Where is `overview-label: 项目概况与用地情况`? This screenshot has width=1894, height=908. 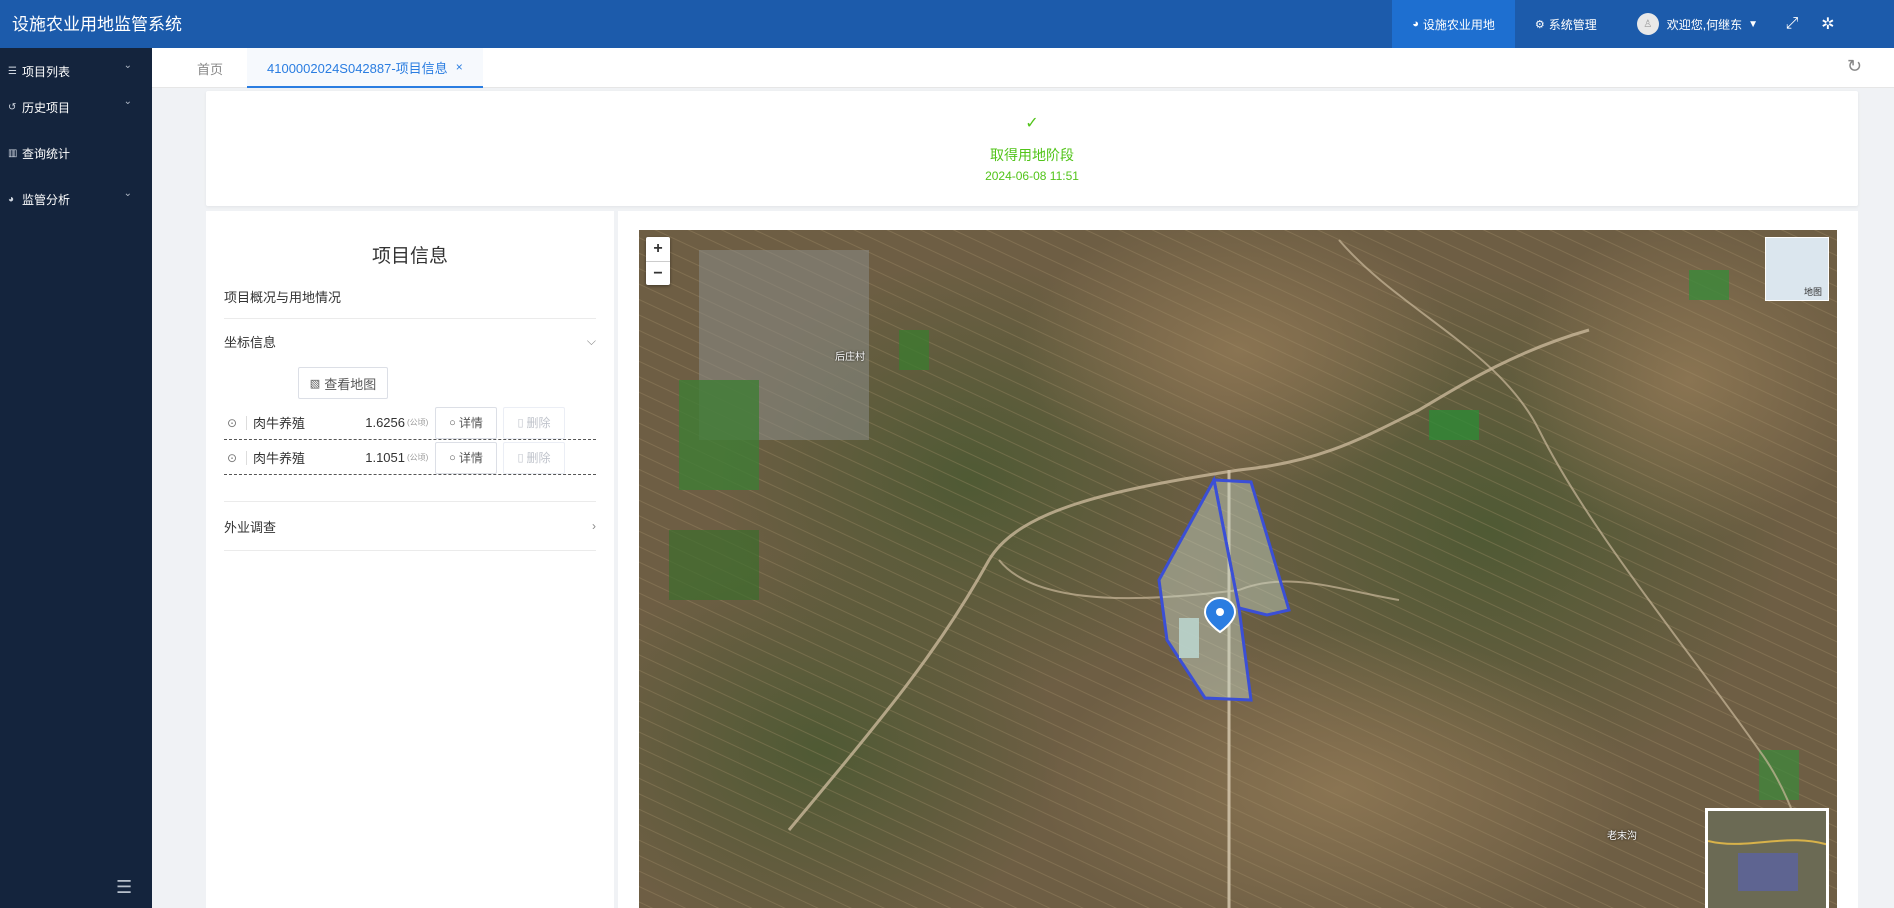
overview-label: 项目概况与用地情况 is located at coordinates (283, 297).